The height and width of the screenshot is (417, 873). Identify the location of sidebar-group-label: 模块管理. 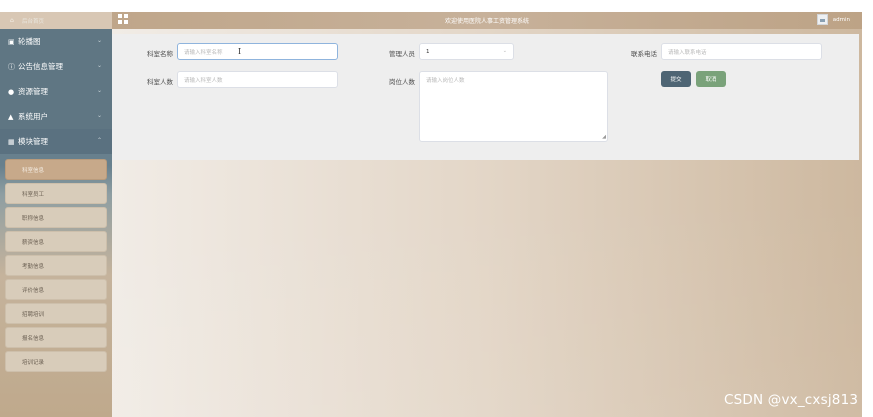
(33, 141).